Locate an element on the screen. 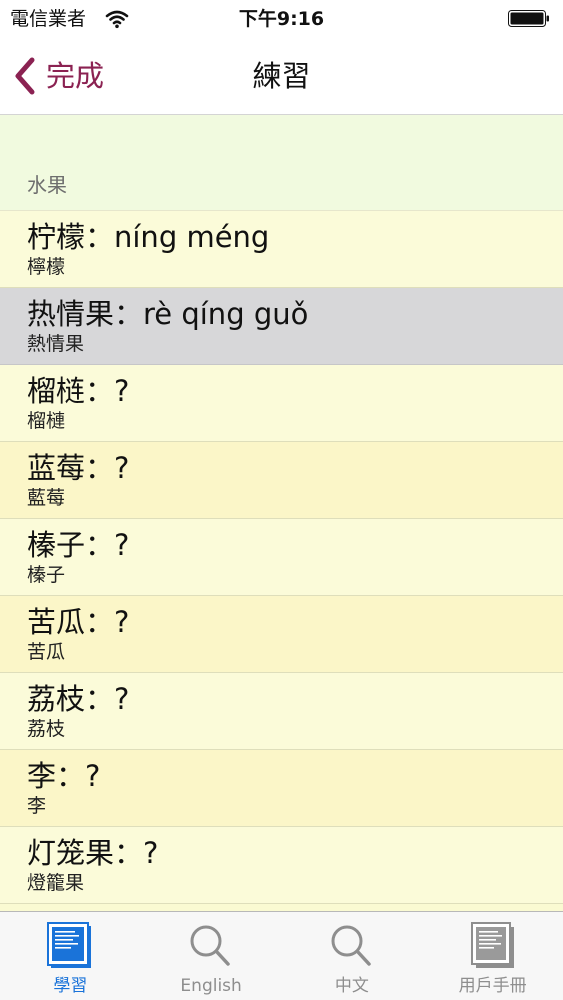  page-title: 練習 is located at coordinates (281, 76).